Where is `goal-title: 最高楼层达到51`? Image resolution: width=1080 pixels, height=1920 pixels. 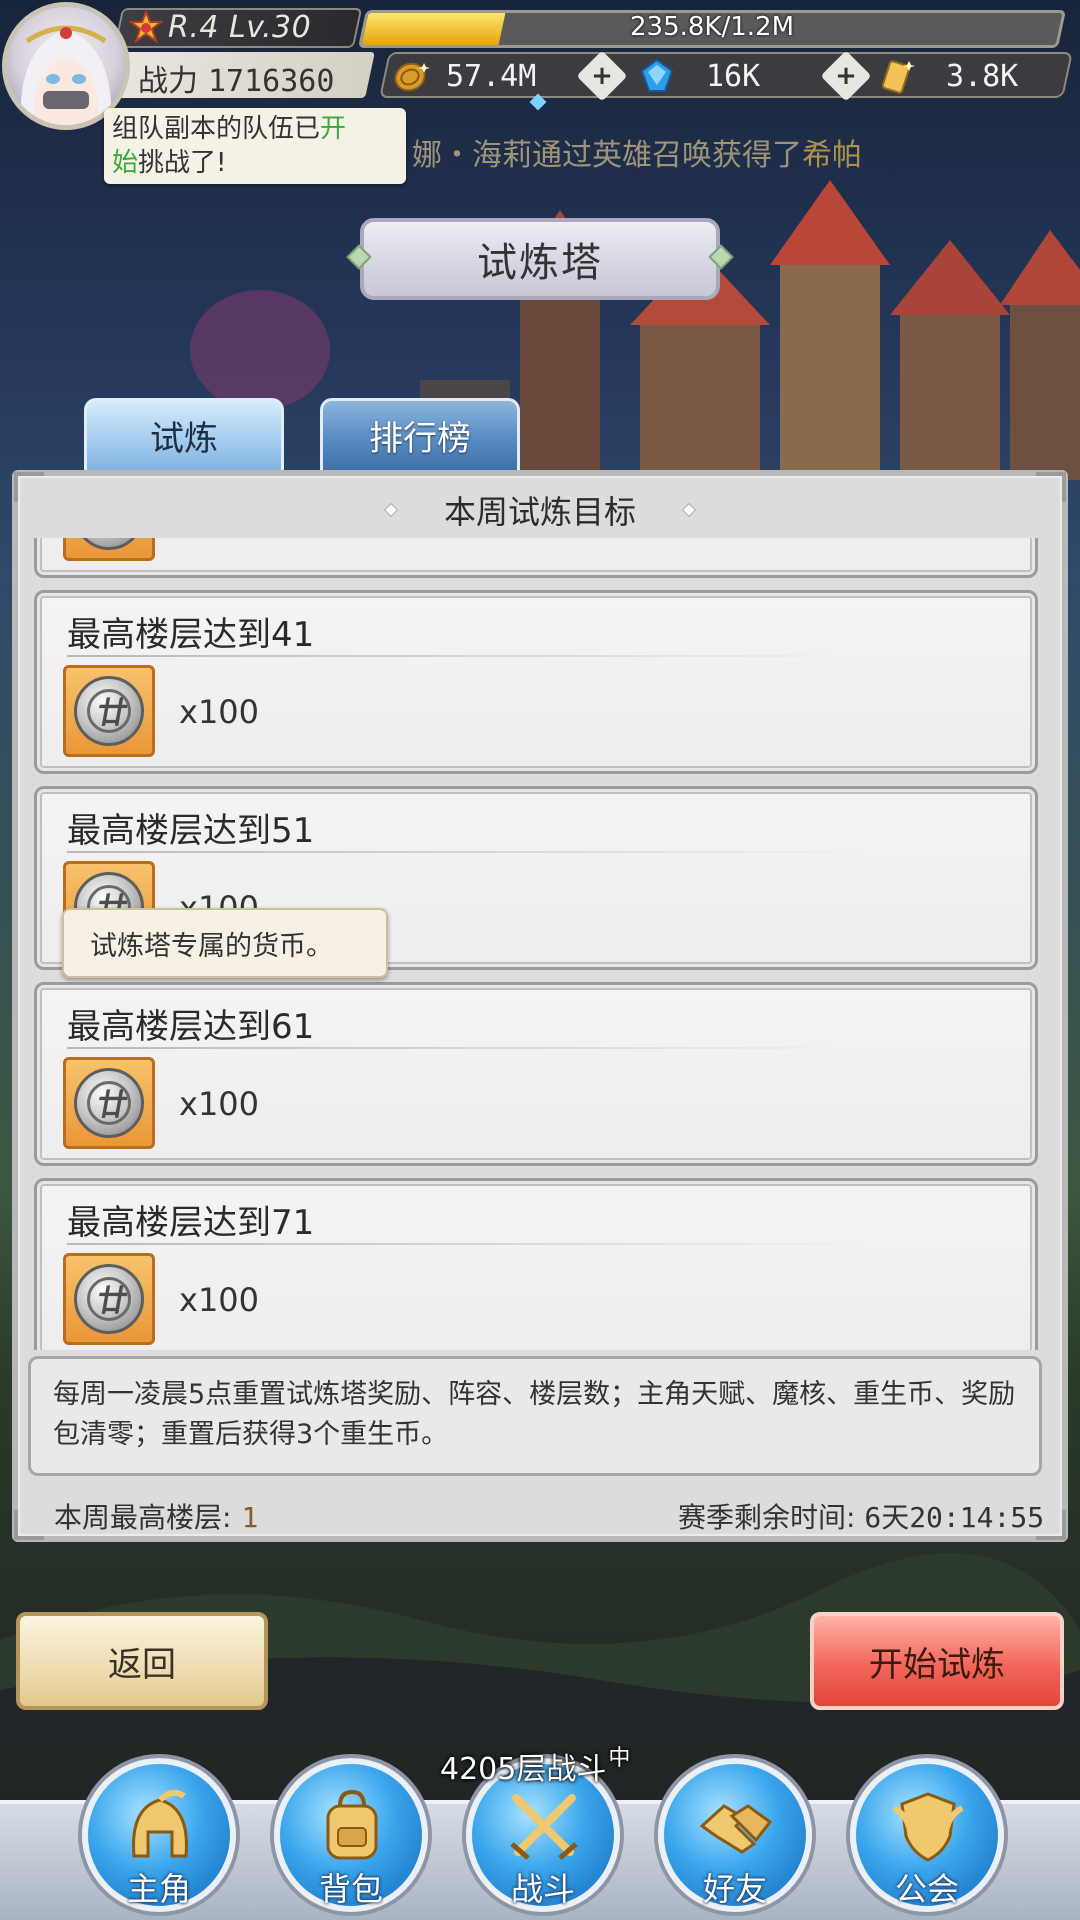 goal-title: 最高楼层达到51 is located at coordinates (191, 831).